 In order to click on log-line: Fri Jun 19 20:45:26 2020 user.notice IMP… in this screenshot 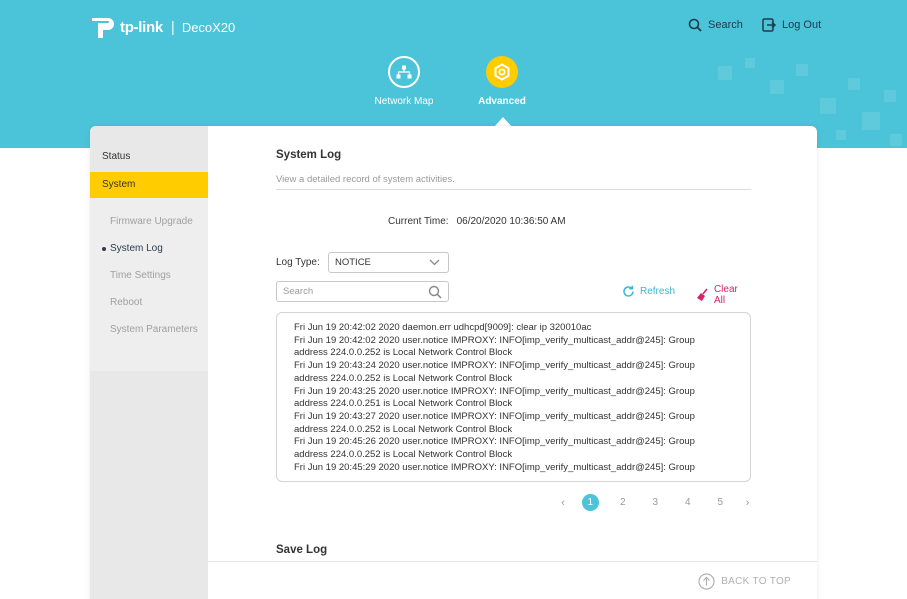, I will do `click(494, 442)`.